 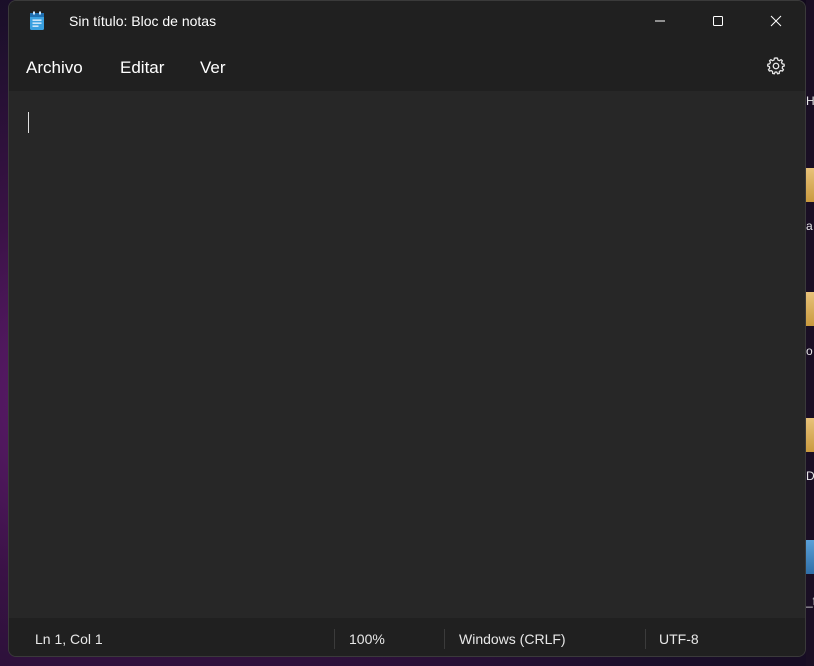 What do you see at coordinates (407, 637) in the screenshot?
I see `status-bar: Ln 1, Col 1 100% Windows (CRLF) UTF-8` at bounding box center [407, 637].